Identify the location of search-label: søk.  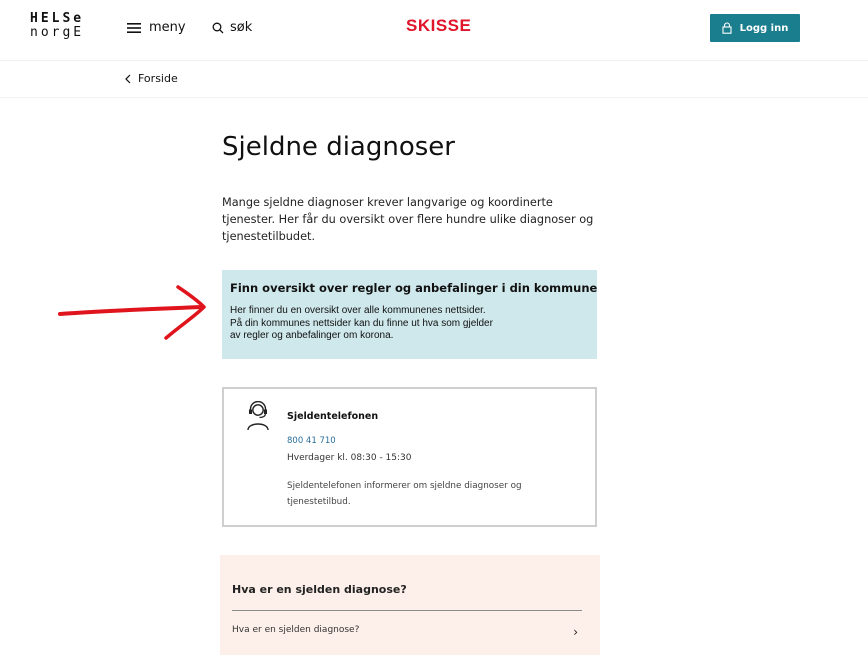
(241, 27).